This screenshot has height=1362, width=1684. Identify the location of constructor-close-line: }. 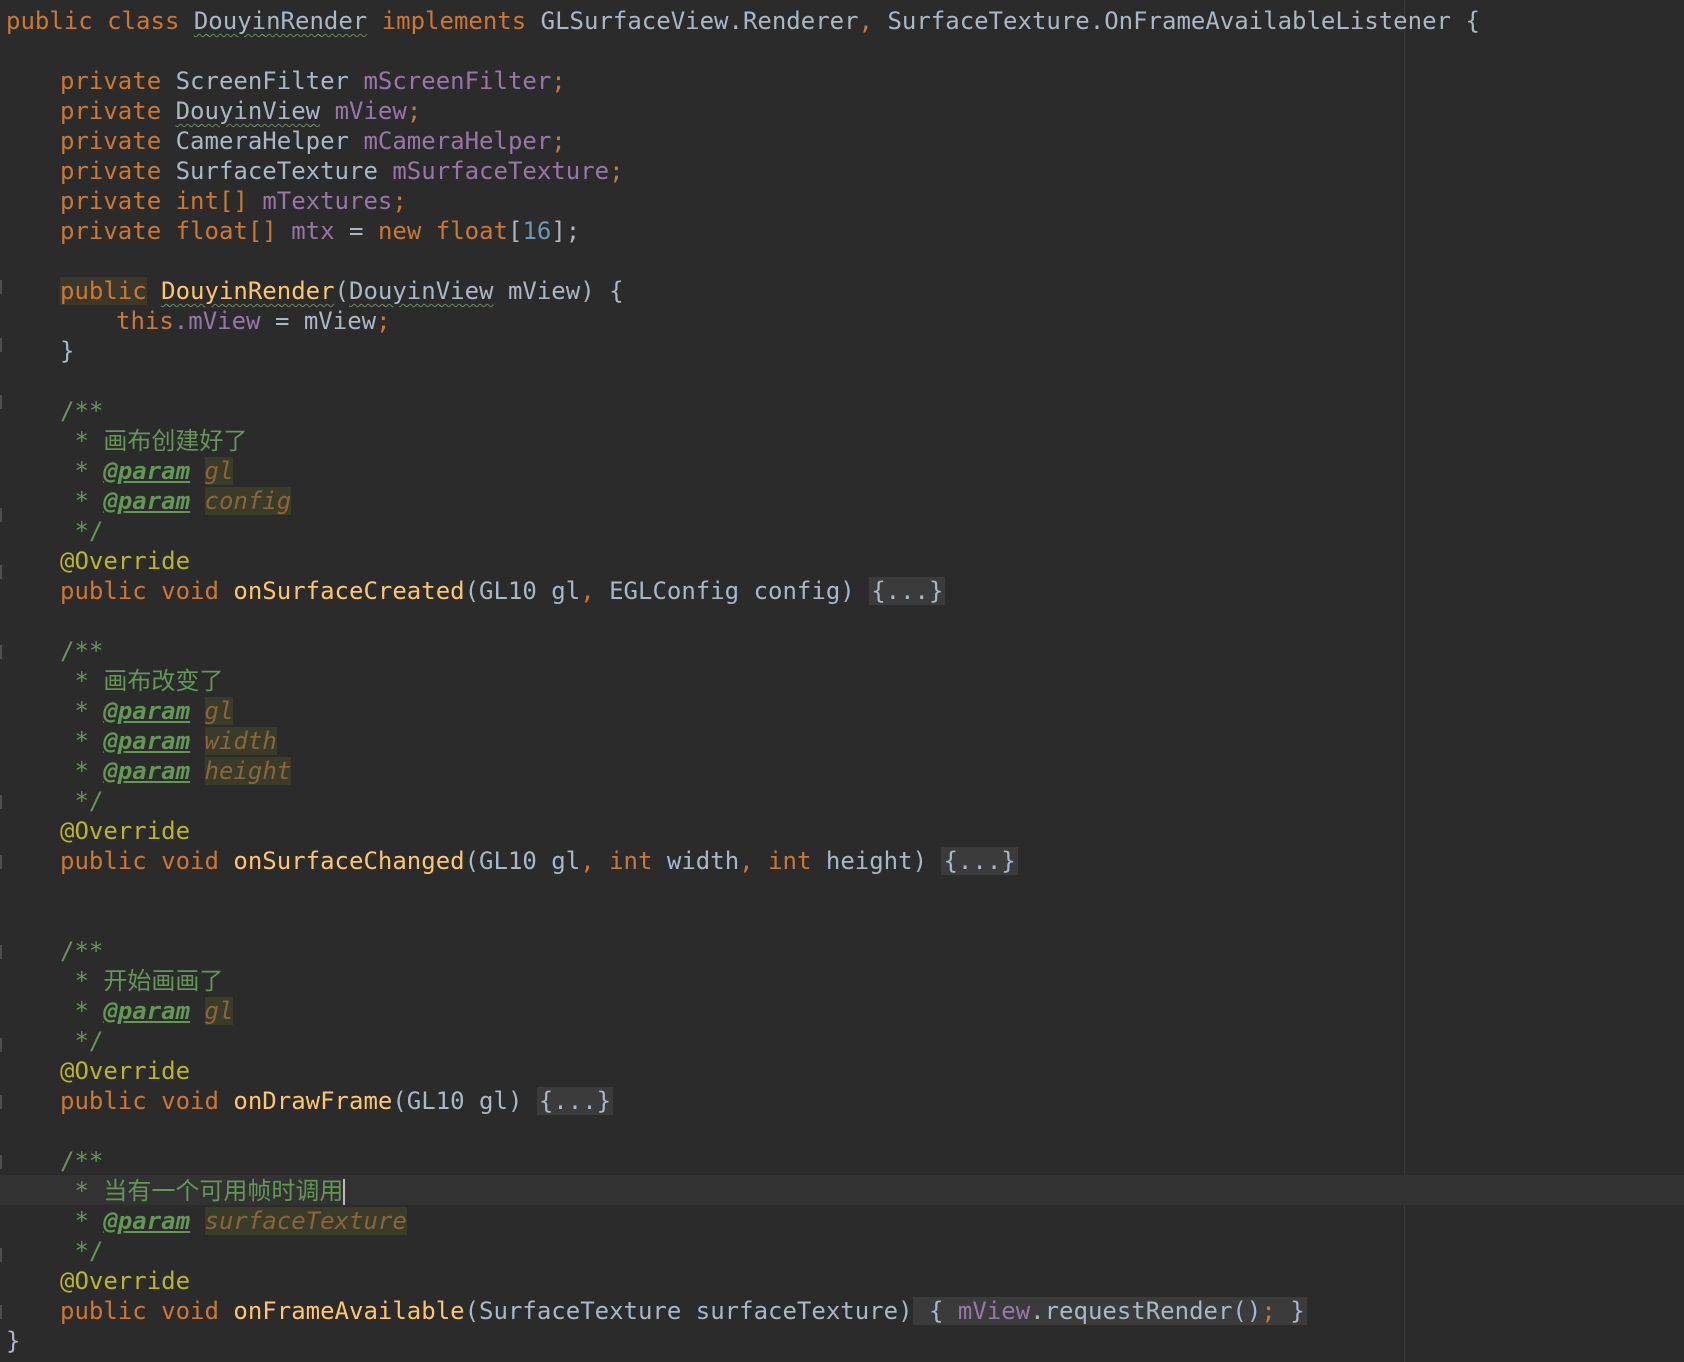
(67, 351).